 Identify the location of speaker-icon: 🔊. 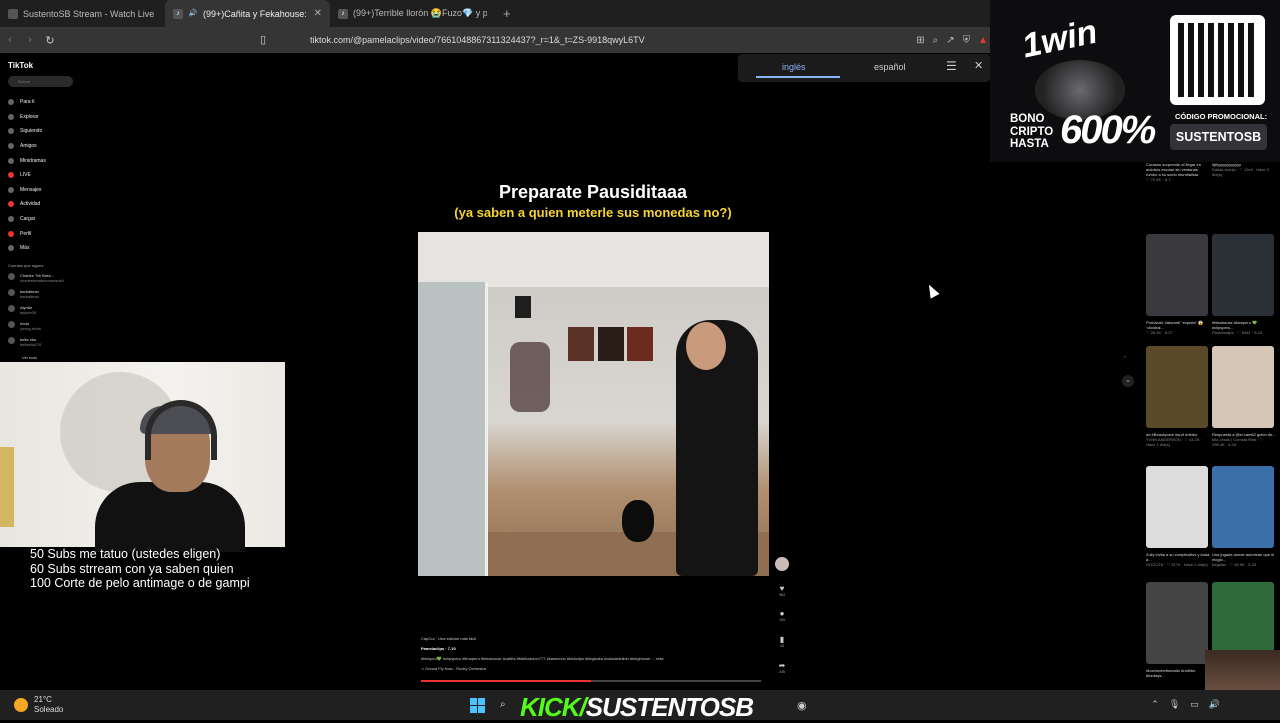
(193, 14).